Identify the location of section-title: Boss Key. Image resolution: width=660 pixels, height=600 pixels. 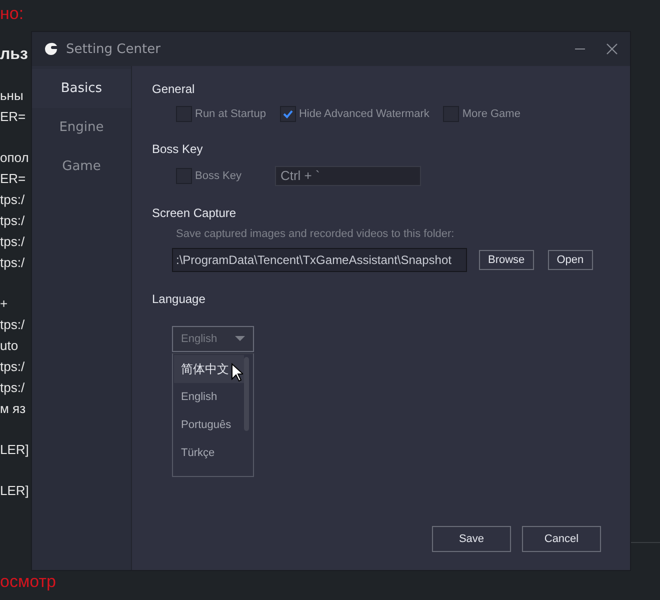
(178, 149).